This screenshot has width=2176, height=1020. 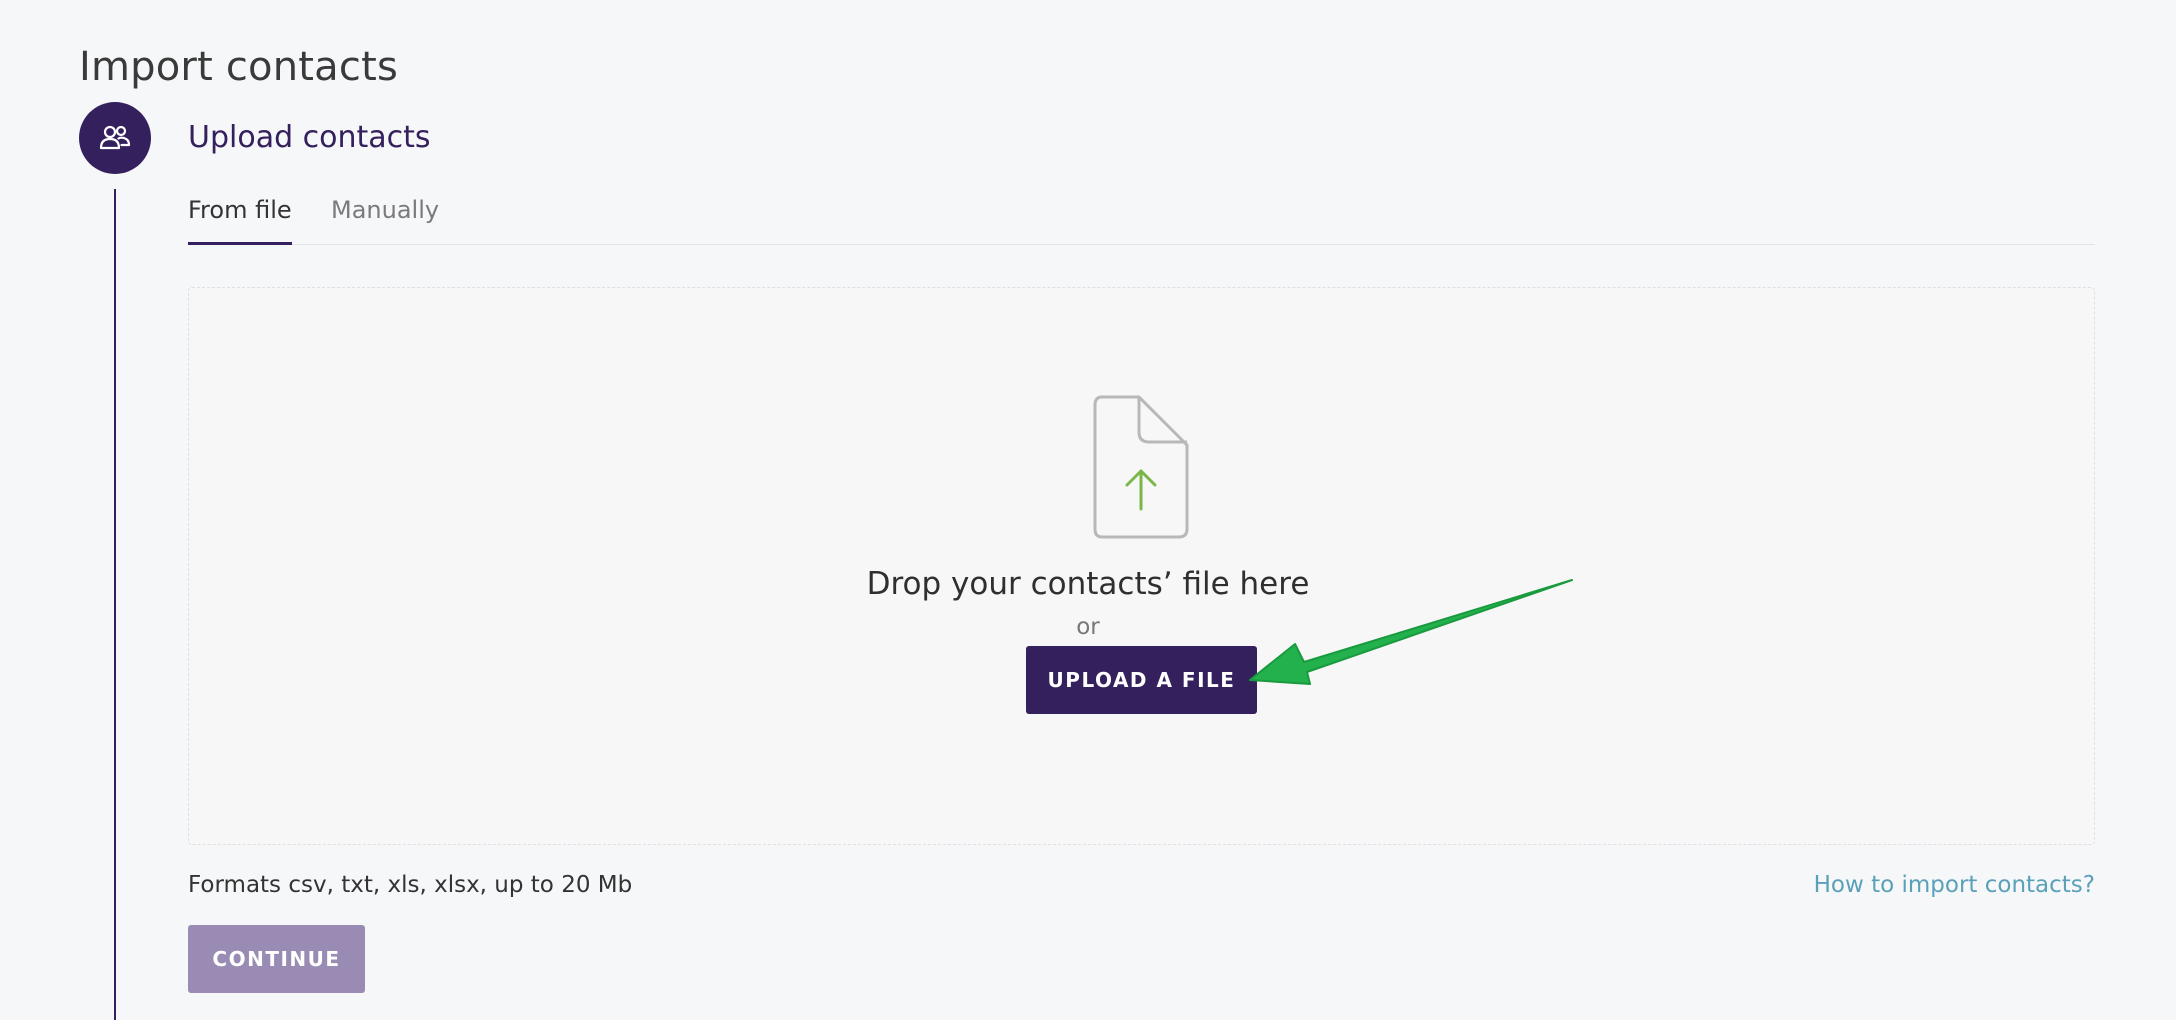 I want to click on step-connector-line, so click(x=115, y=604).